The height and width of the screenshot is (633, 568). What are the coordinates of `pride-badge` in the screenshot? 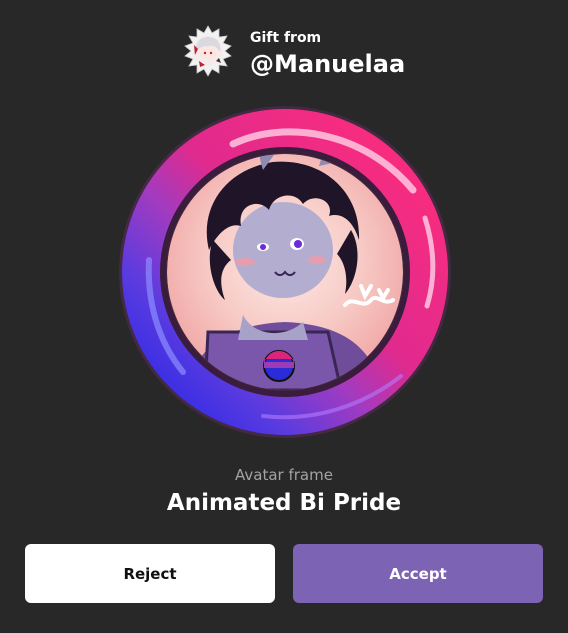 It's located at (279, 366).